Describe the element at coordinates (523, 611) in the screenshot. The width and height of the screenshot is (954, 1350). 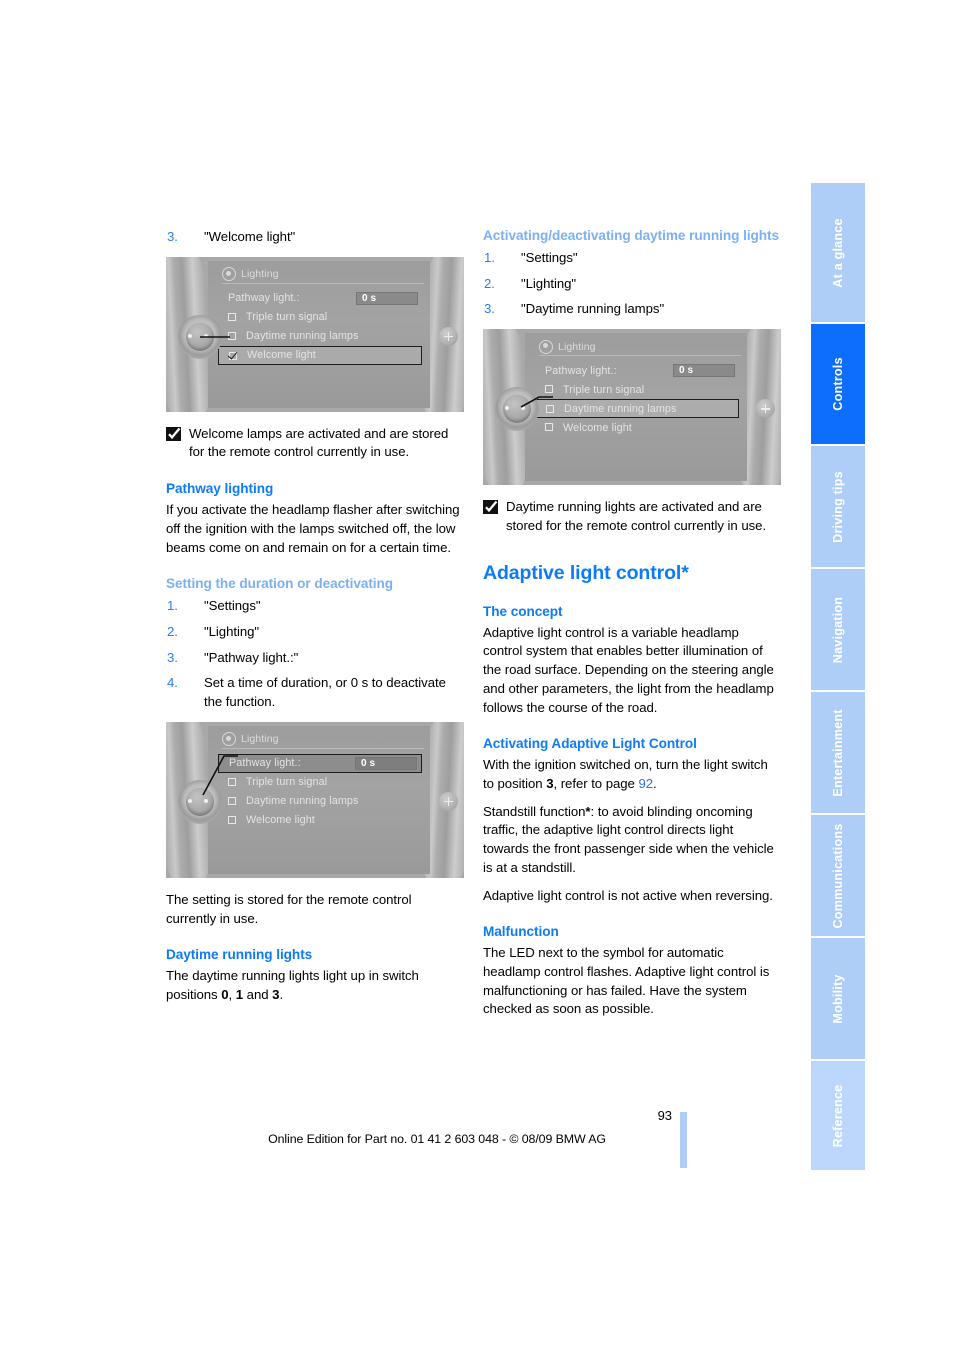
I see `heading-the-concept: The concept` at that location.